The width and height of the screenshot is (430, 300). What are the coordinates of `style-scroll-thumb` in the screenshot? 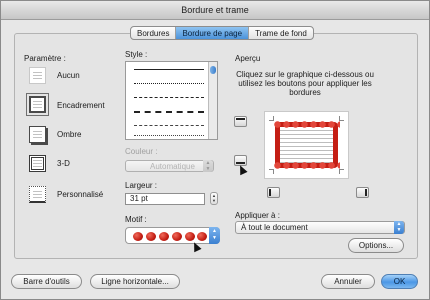 It's located at (213, 70).